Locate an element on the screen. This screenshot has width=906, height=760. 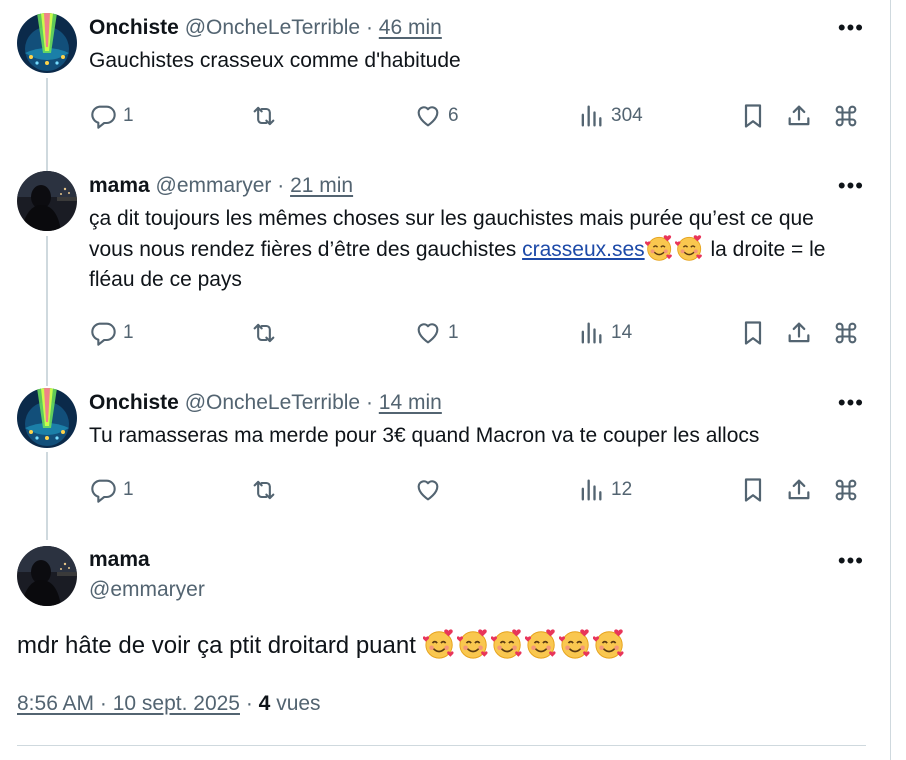
tweet-text-content: mdr hâte de voir ça ptit droitard puant is located at coordinates (216, 645).